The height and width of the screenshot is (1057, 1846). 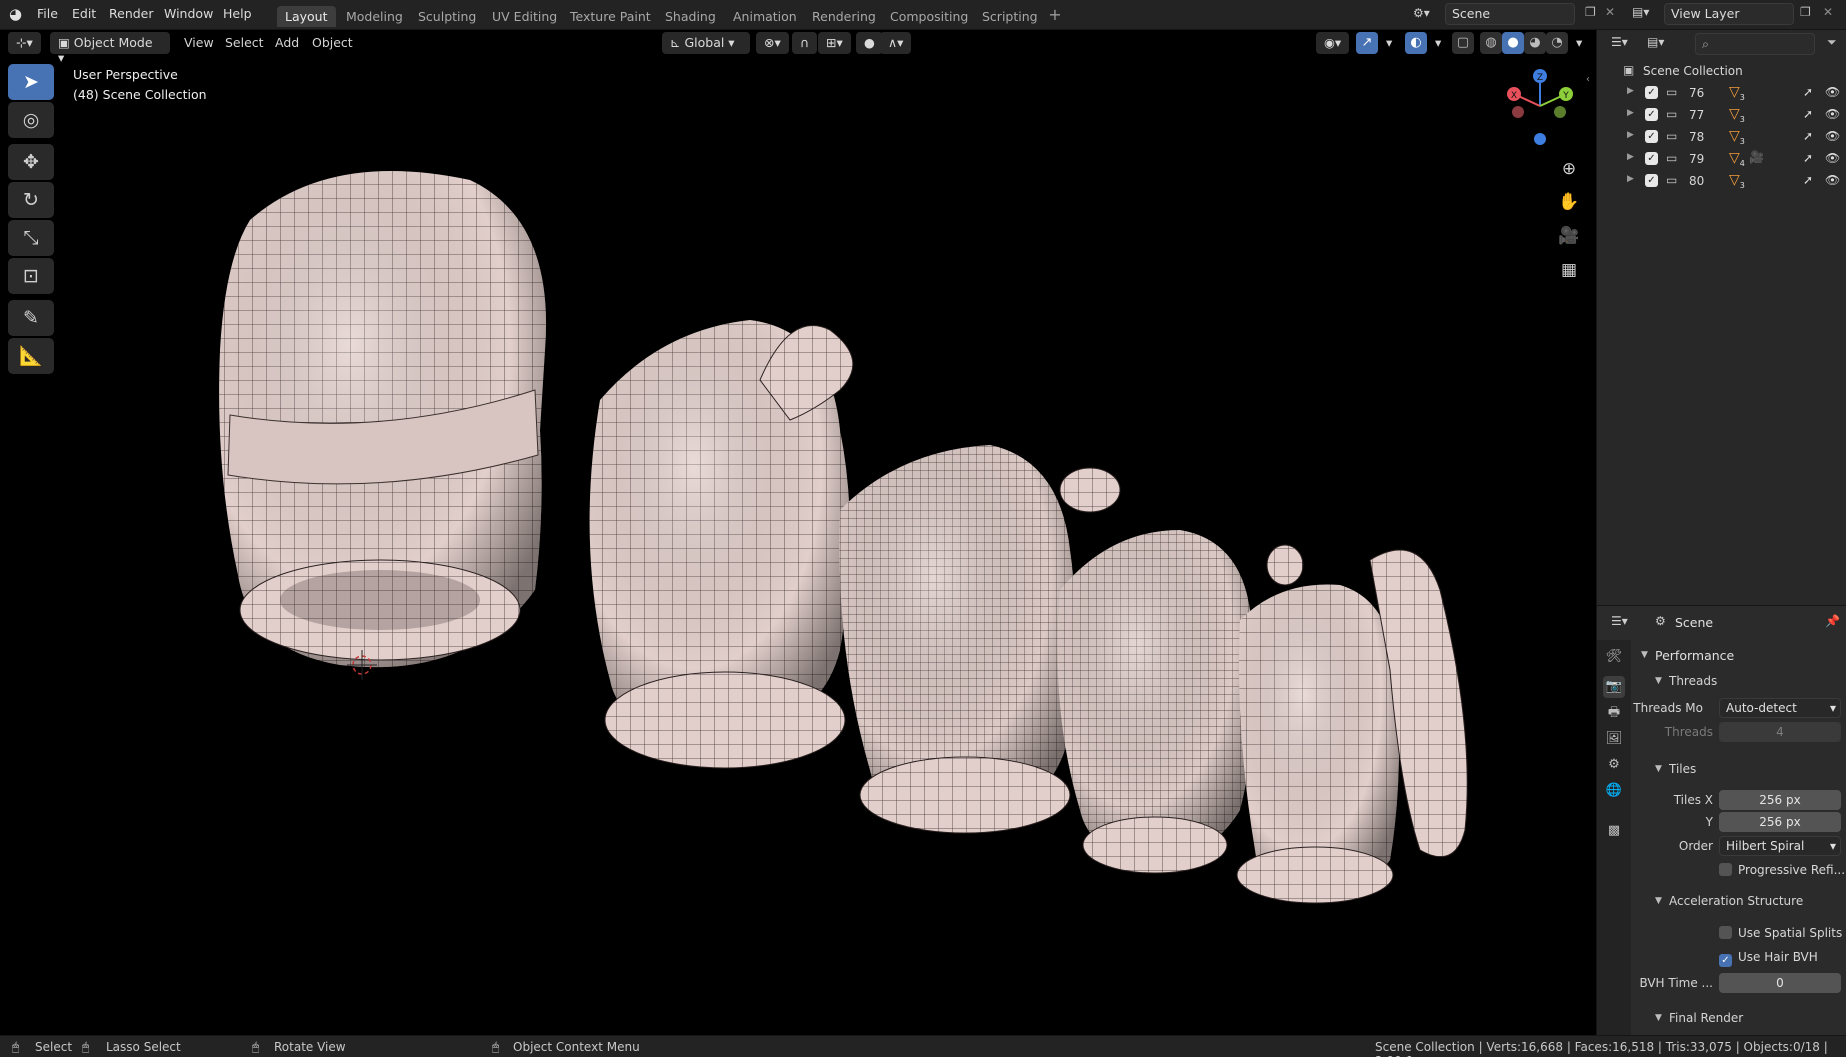 What do you see at coordinates (1780, 708) in the screenshot?
I see `threads-mode-select: Auto-detect ▾` at bounding box center [1780, 708].